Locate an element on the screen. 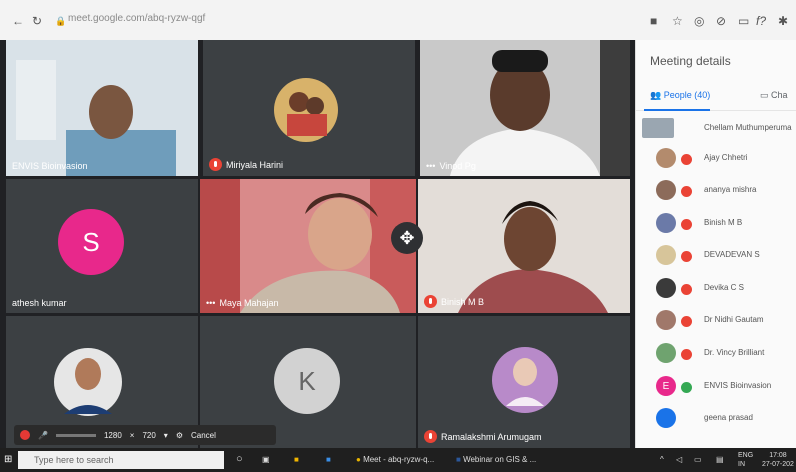  file-explorer-icon: ■ is located at coordinates (296, 459).